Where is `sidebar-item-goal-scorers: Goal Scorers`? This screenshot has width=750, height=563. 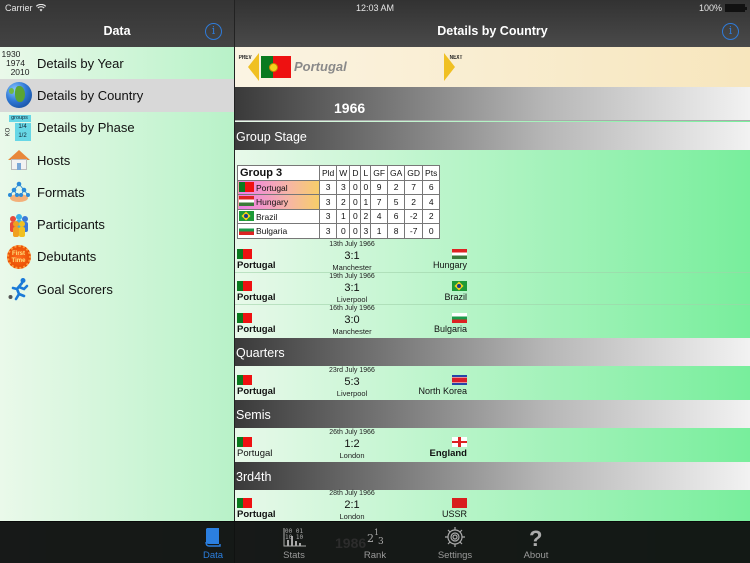
sidebar-item-goal-scorers: Goal Scorers is located at coordinates (117, 289).